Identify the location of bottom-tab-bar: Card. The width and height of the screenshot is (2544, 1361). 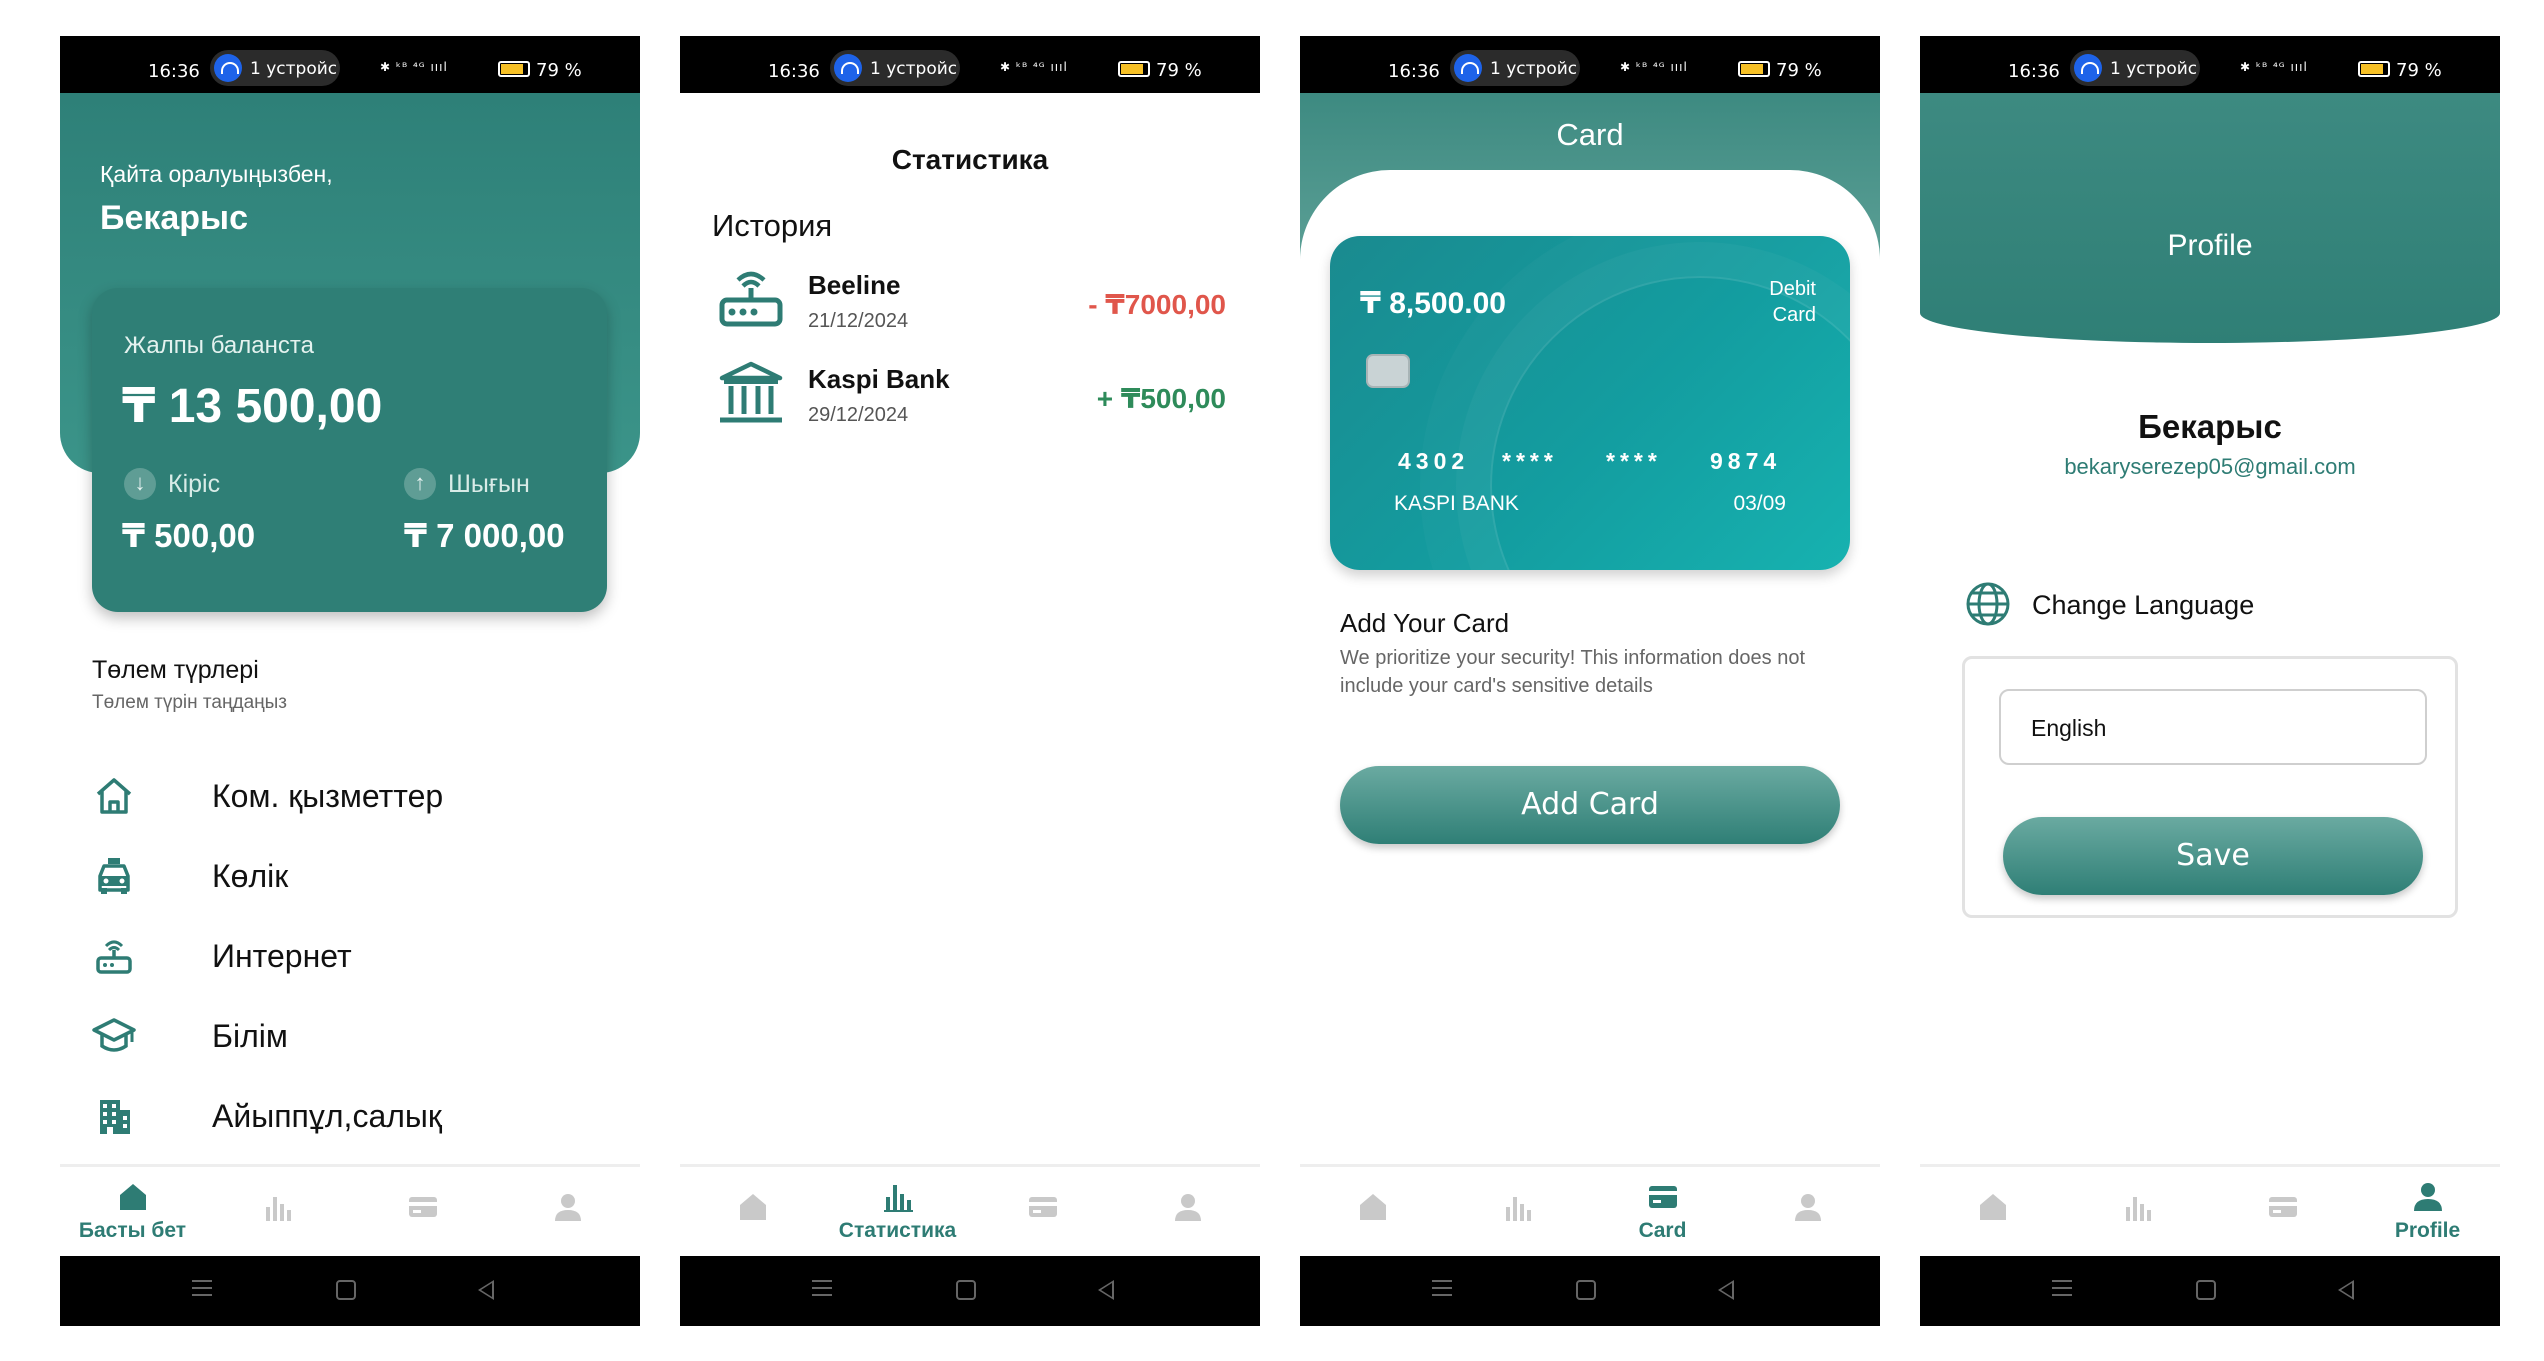
(1590, 1210).